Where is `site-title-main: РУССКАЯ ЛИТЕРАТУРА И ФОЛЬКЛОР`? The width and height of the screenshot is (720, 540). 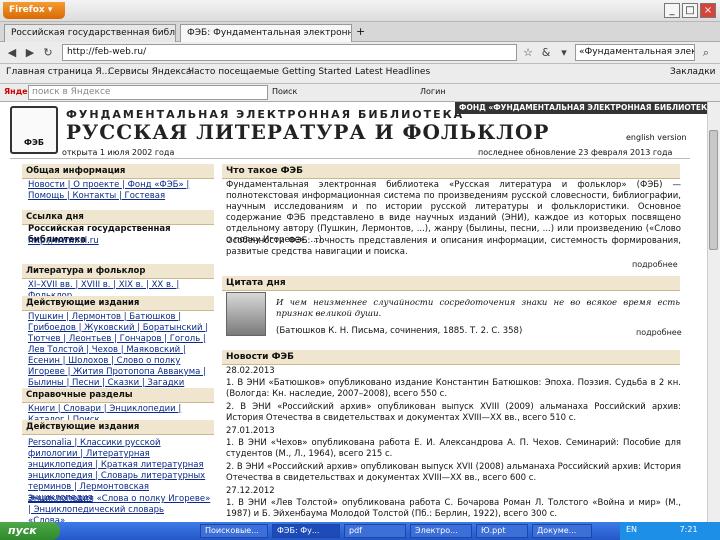
site-title-main: РУССКАЯ ЛИТЕРАТУРА И ФОЛЬКЛОР is located at coordinates (308, 132).